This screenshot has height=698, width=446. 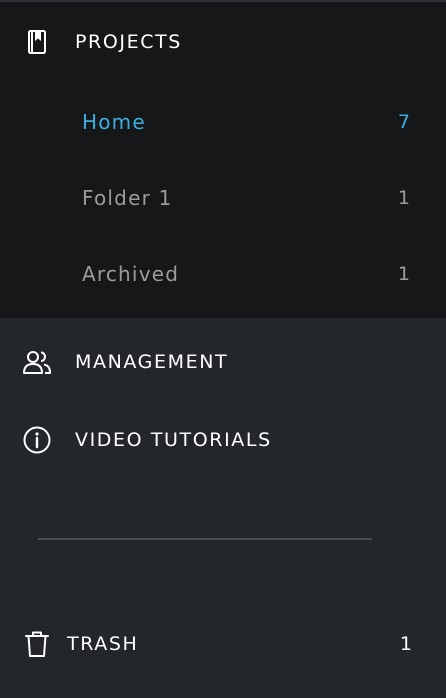 I want to click on projects-item-folder-1: Folder 1 1, so click(x=223, y=198).